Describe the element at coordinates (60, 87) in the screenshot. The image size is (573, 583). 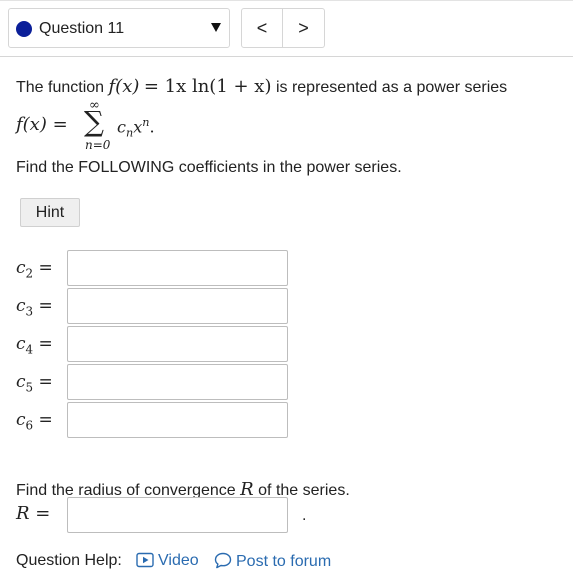
I see `intro-prefix: The function` at that location.